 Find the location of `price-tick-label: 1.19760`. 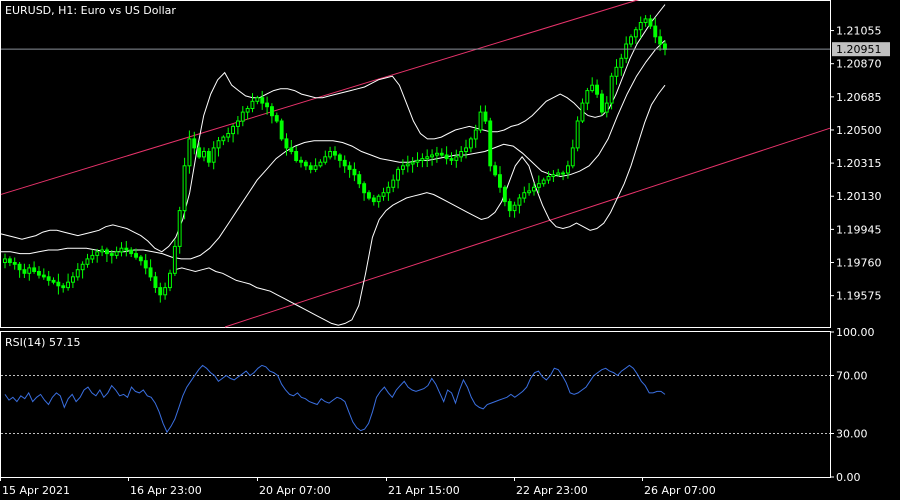

price-tick-label: 1.19760 is located at coordinates (859, 263).